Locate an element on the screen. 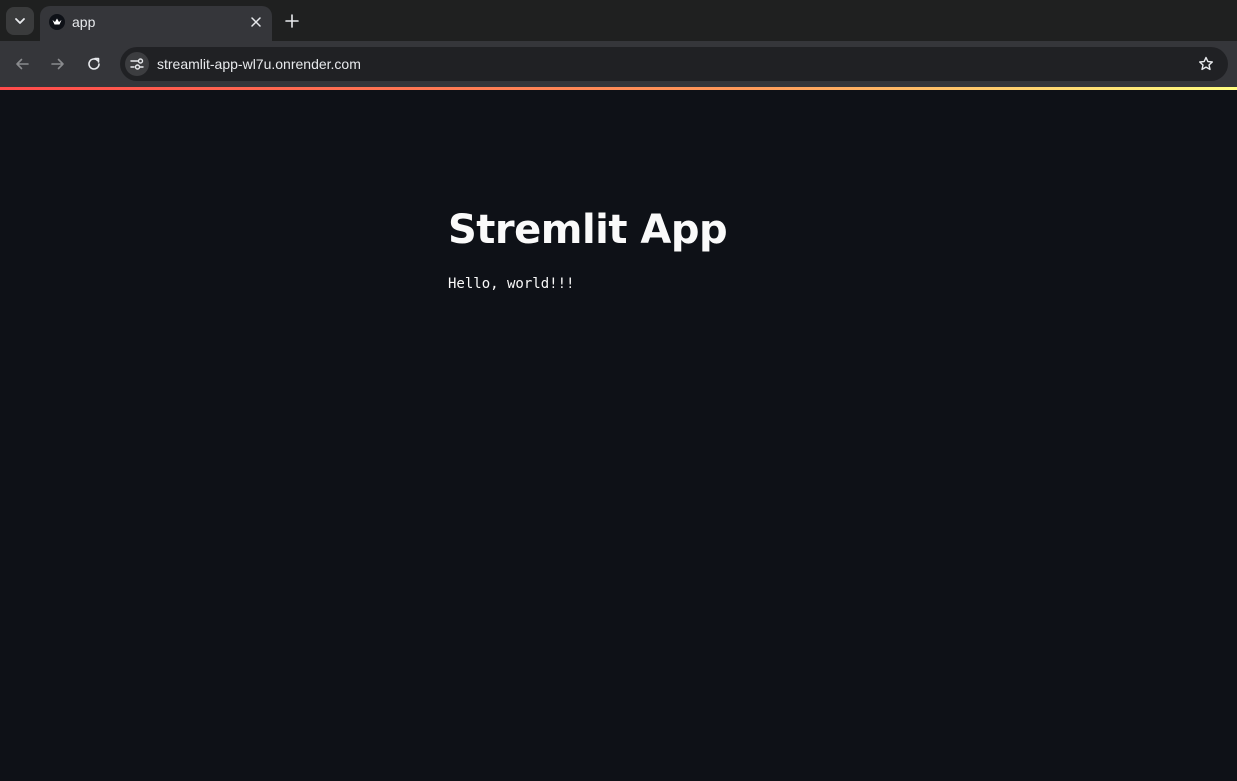 Image resolution: width=1237 pixels, height=781 pixels. arrow-right-icon is located at coordinates (57, 64).